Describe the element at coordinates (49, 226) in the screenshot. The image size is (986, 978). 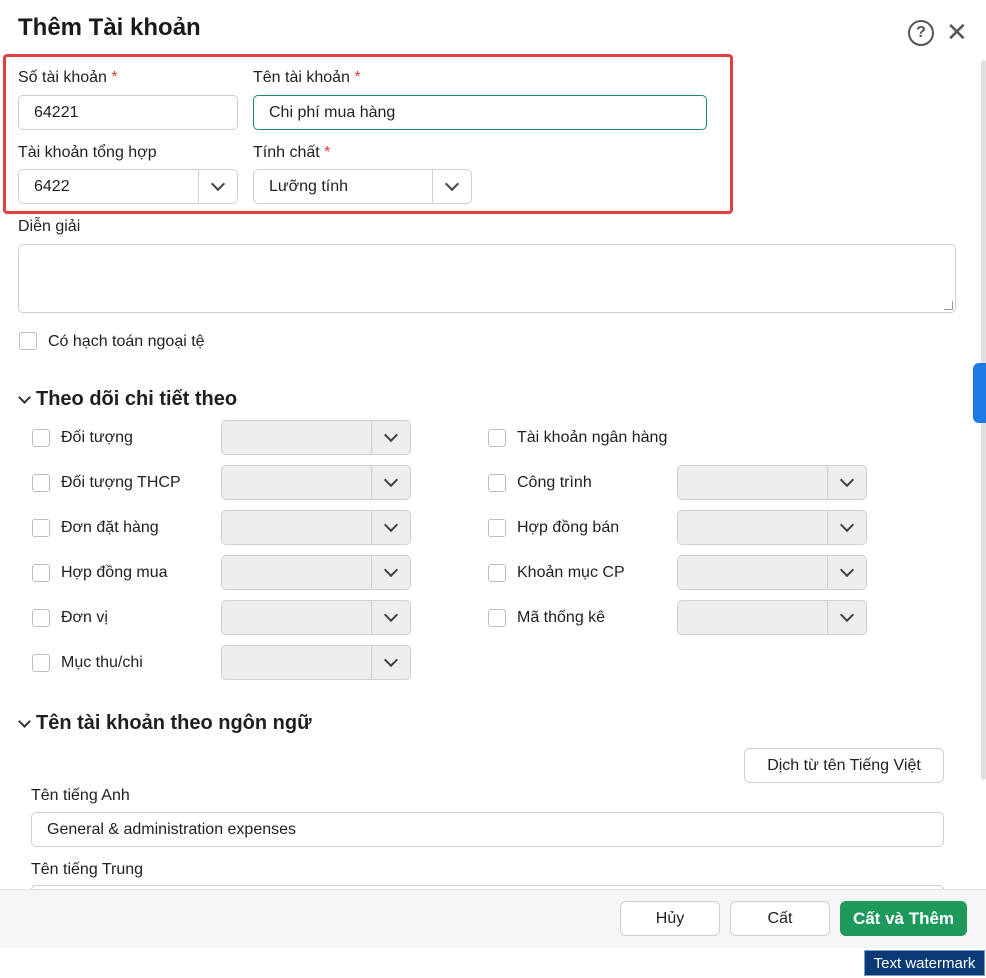
I see `description-label: Diễn giải` at that location.